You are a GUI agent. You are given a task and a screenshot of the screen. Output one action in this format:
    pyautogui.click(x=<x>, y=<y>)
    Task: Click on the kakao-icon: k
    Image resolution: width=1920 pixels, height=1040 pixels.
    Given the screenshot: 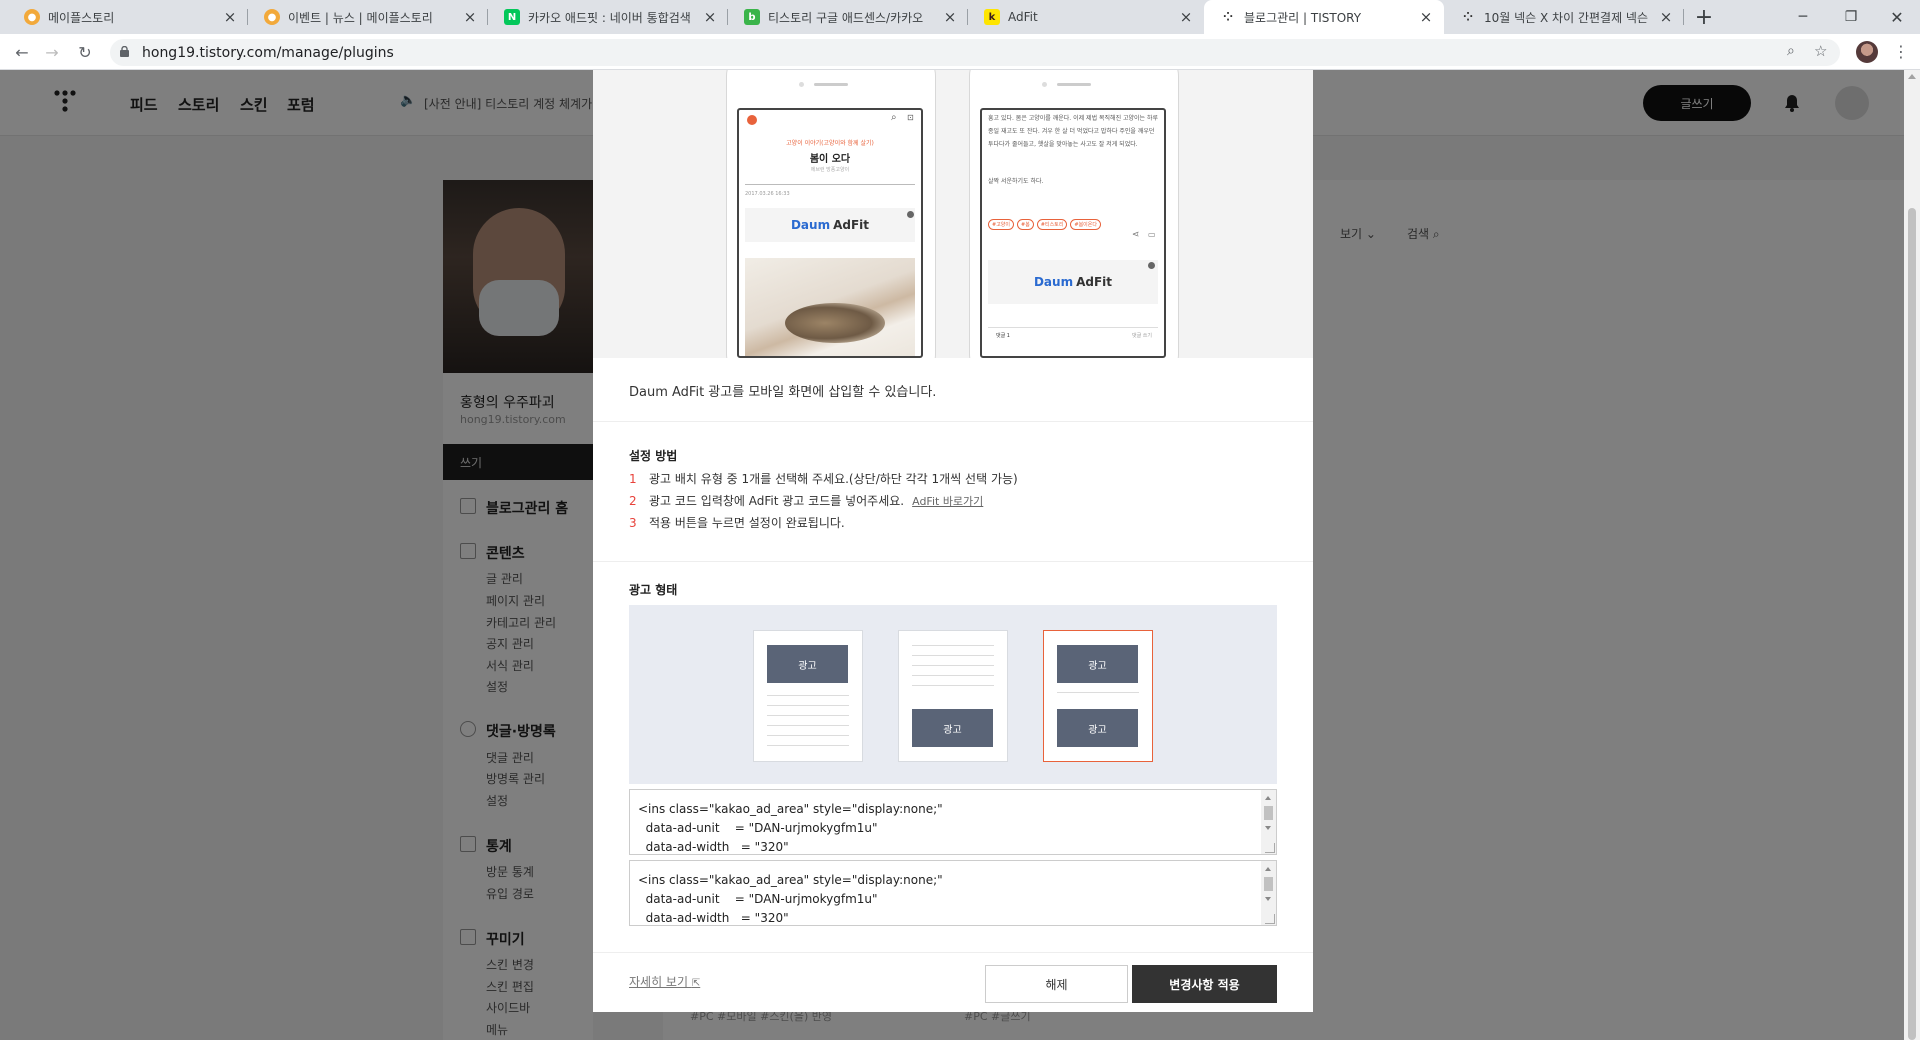 What is the action you would take?
    pyautogui.click(x=992, y=17)
    